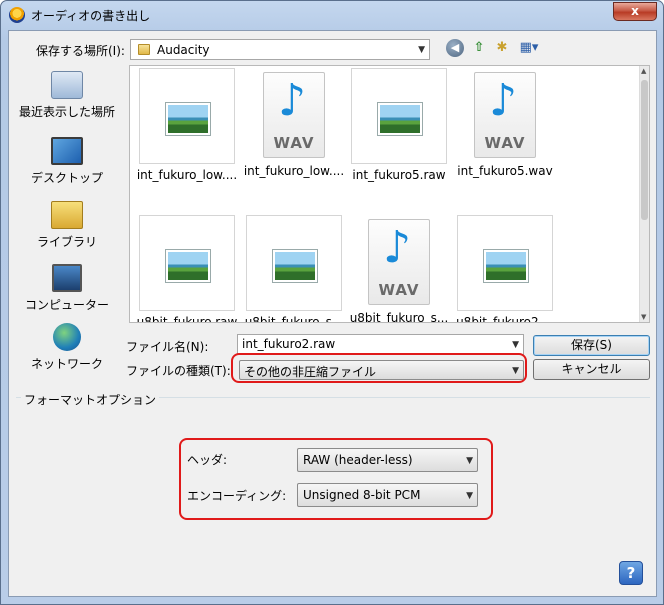 The width and height of the screenshot is (664, 605). I want to click on header-label: ヘッダ:, so click(207, 460).